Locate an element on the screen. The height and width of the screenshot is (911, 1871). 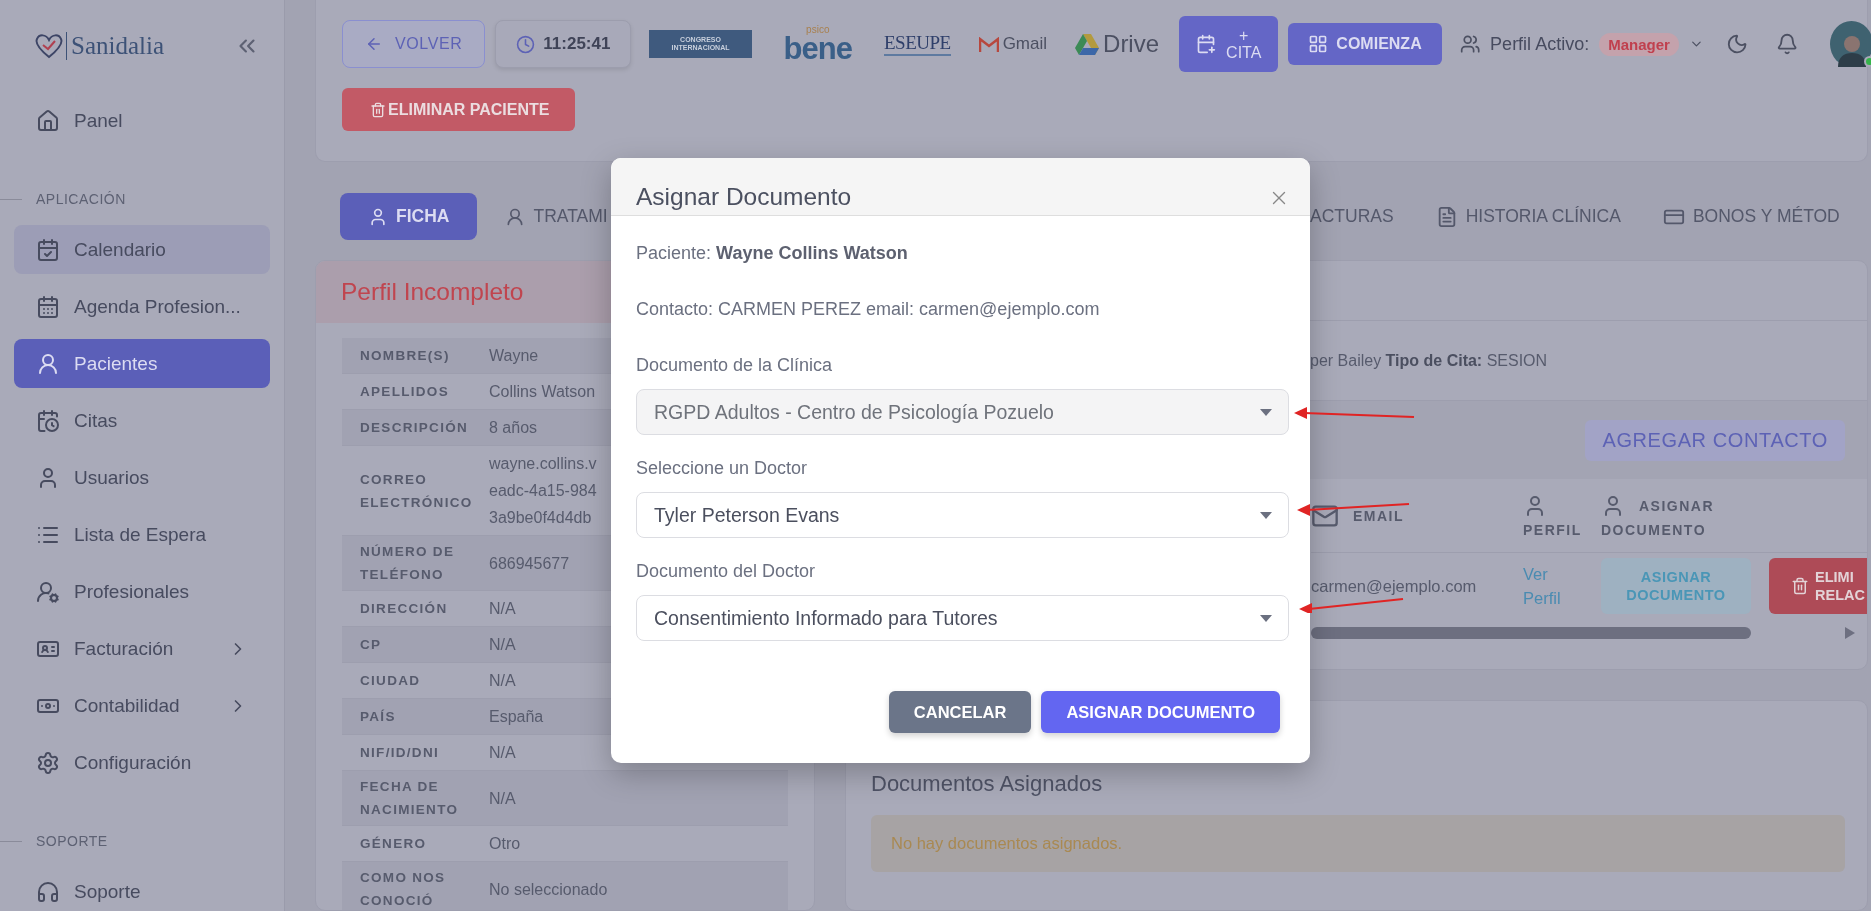
assign-button: ASIGNAR DOCUMENTO is located at coordinates (1160, 712).